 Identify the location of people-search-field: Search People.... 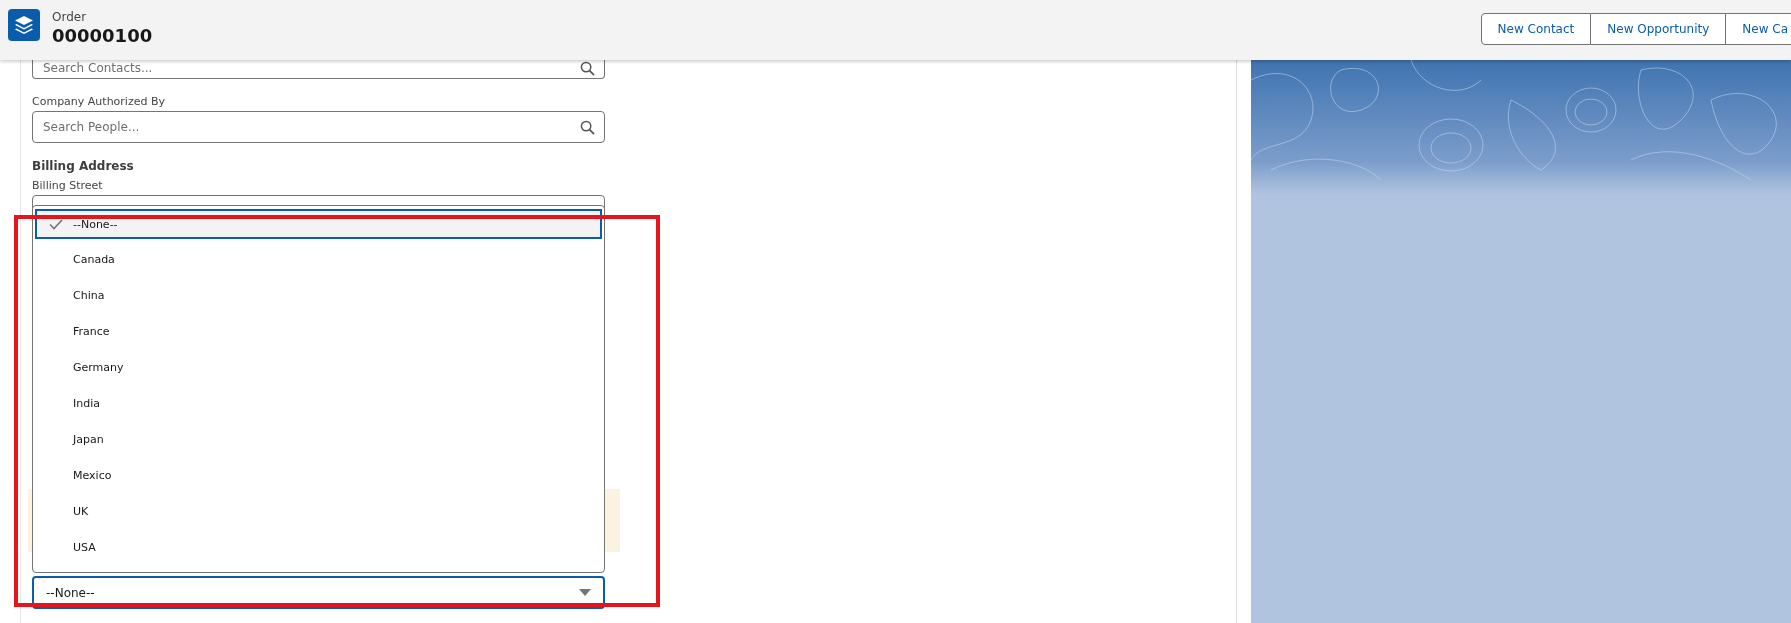
(318, 127).